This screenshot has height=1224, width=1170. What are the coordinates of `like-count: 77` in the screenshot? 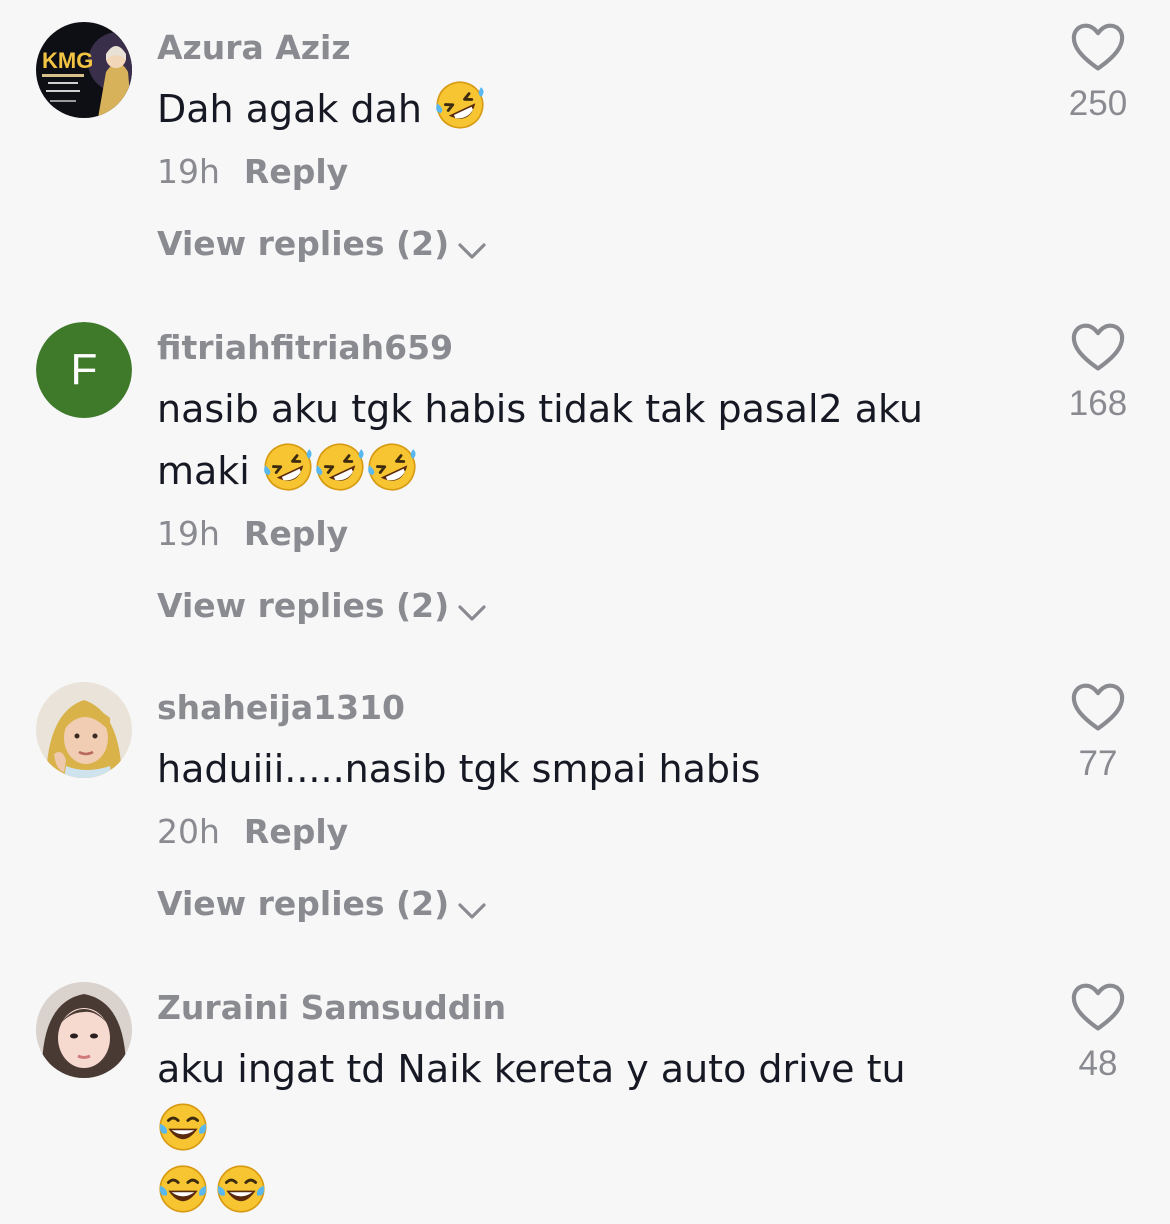 It's located at (1098, 763).